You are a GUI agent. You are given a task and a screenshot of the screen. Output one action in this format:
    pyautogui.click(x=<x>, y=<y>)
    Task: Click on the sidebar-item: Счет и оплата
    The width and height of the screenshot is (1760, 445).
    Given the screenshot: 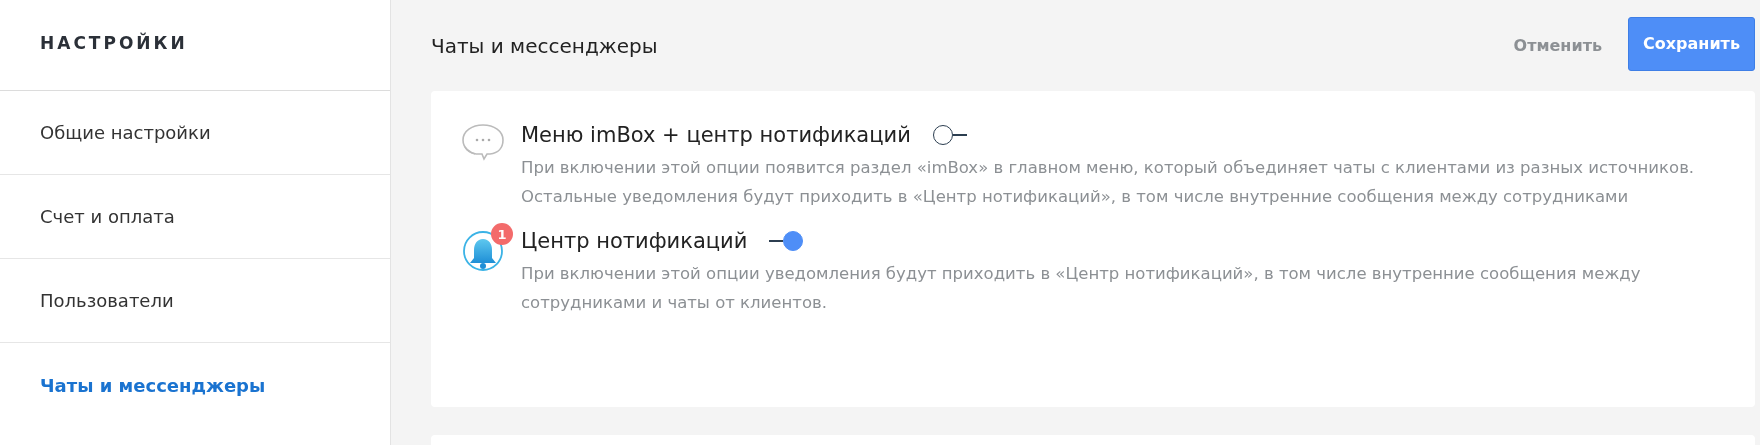 What is the action you would take?
    pyautogui.click(x=195, y=217)
    